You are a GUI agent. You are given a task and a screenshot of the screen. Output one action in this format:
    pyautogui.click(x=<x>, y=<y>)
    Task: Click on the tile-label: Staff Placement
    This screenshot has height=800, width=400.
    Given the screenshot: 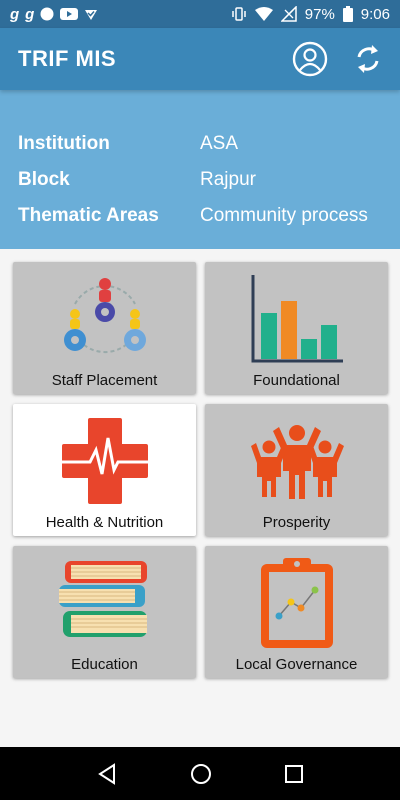 What is the action you would take?
    pyautogui.click(x=104, y=380)
    